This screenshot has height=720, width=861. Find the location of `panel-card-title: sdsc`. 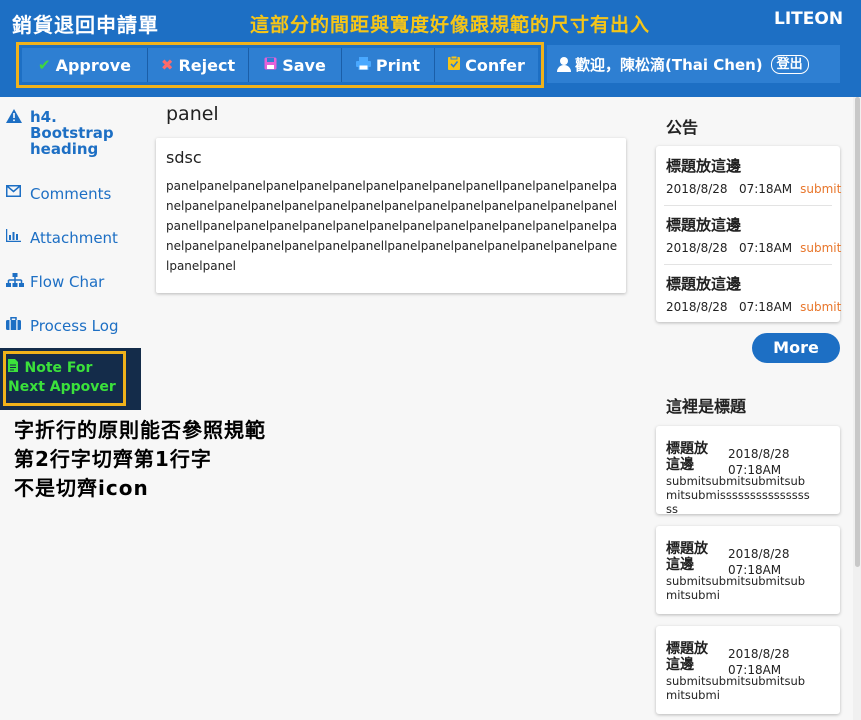

panel-card-title: sdsc is located at coordinates (184, 157).